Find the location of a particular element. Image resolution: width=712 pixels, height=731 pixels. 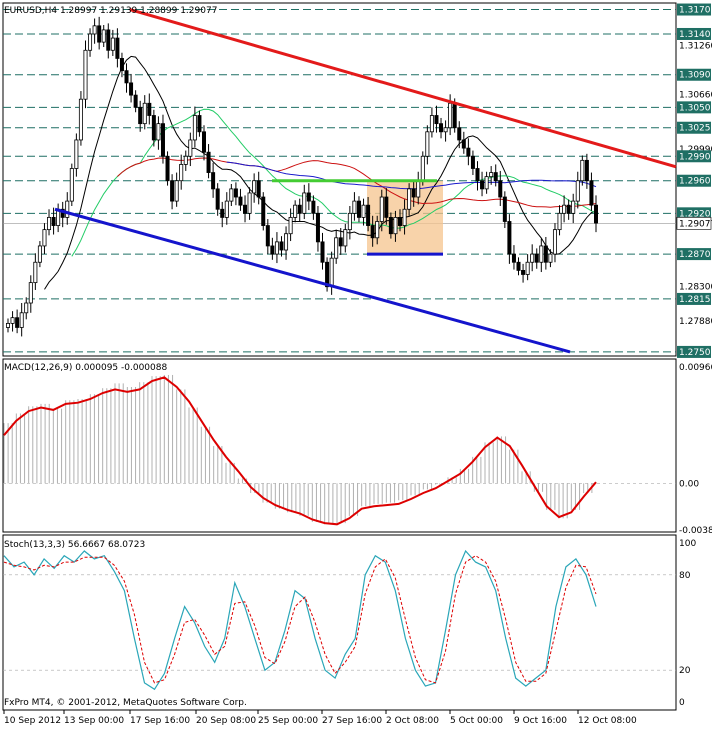

price-tag-label: 1.27880 is located at coordinates (695, 322).